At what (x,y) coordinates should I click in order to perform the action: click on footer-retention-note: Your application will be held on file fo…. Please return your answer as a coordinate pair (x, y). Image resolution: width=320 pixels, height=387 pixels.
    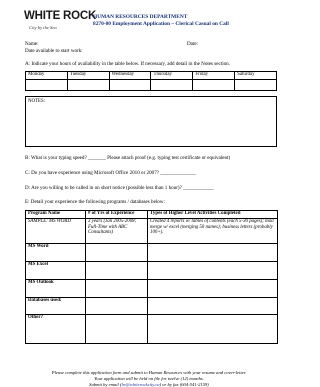
    Looking at the image, I should click on (149, 378).